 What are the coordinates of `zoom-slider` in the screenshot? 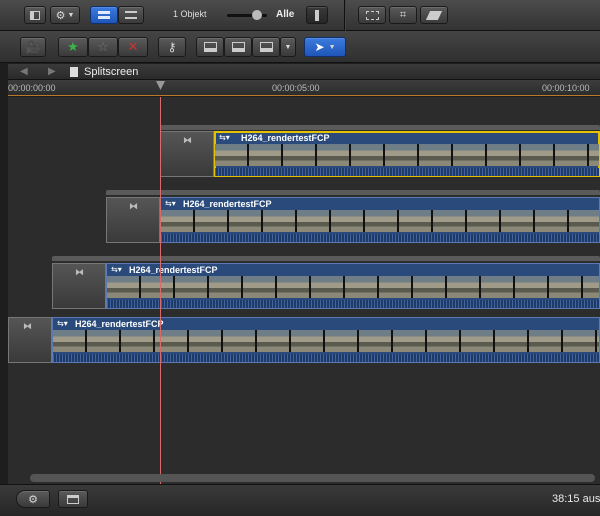 It's located at (247, 15).